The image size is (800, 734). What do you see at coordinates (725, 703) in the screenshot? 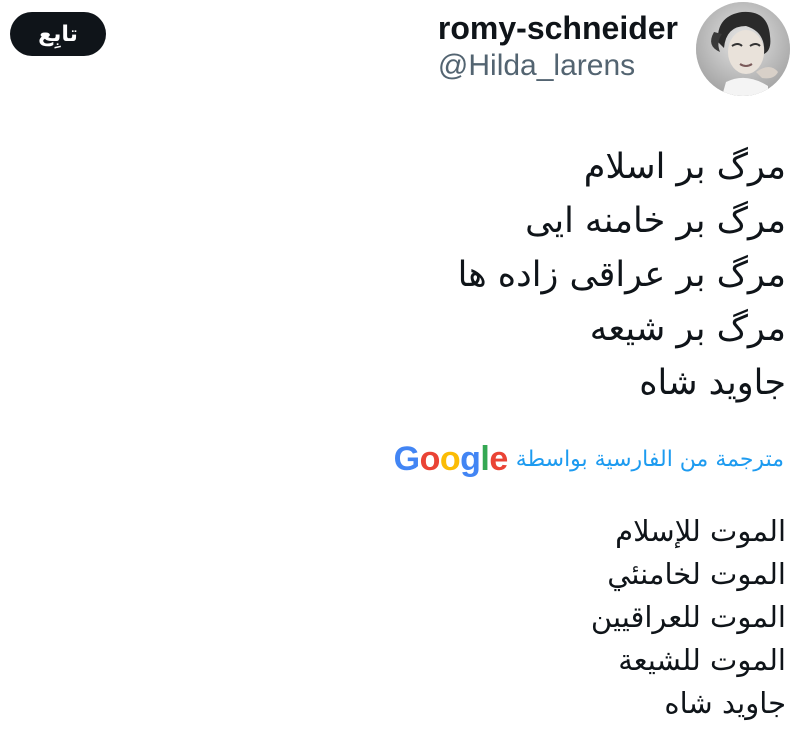
I see `translated-line: جاويد شاه` at bounding box center [725, 703].